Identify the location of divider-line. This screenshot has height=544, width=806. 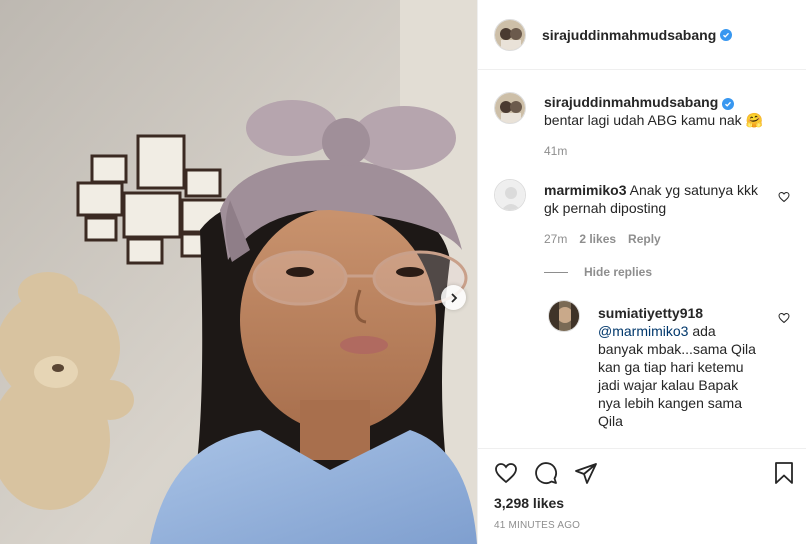
(556, 272).